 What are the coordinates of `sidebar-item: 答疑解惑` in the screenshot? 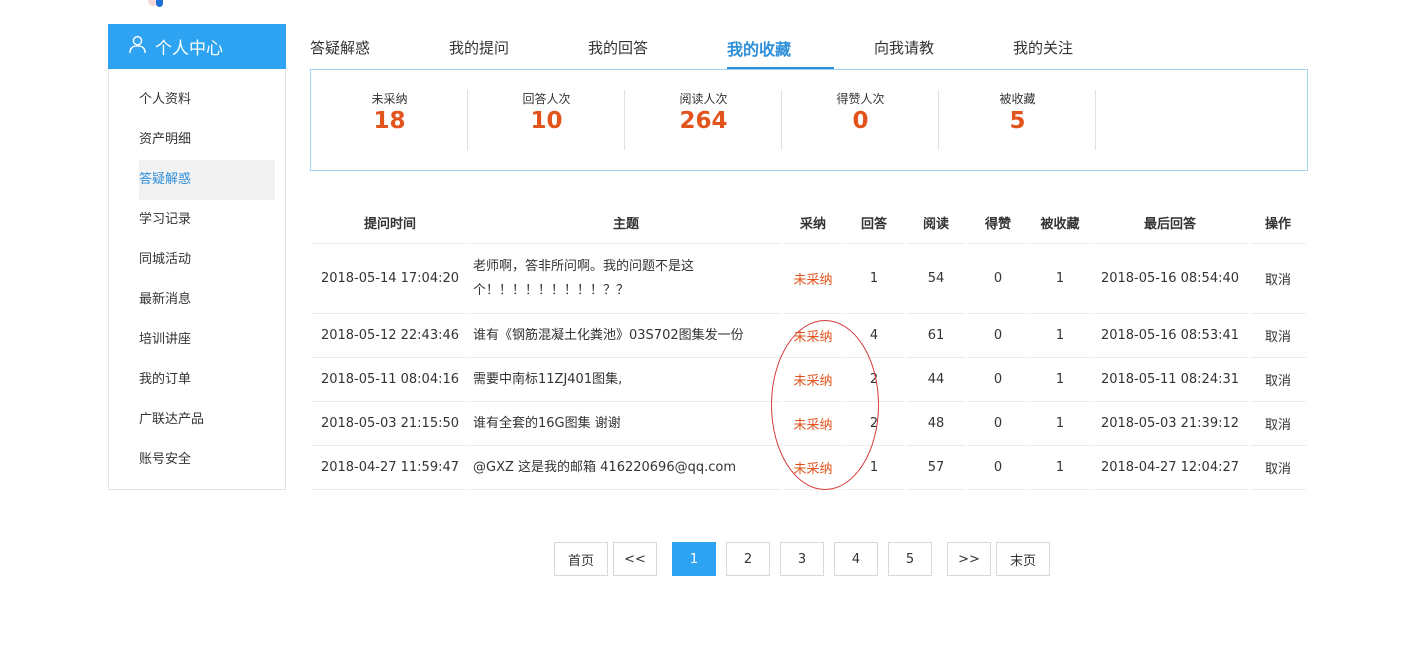 It's located at (207, 180).